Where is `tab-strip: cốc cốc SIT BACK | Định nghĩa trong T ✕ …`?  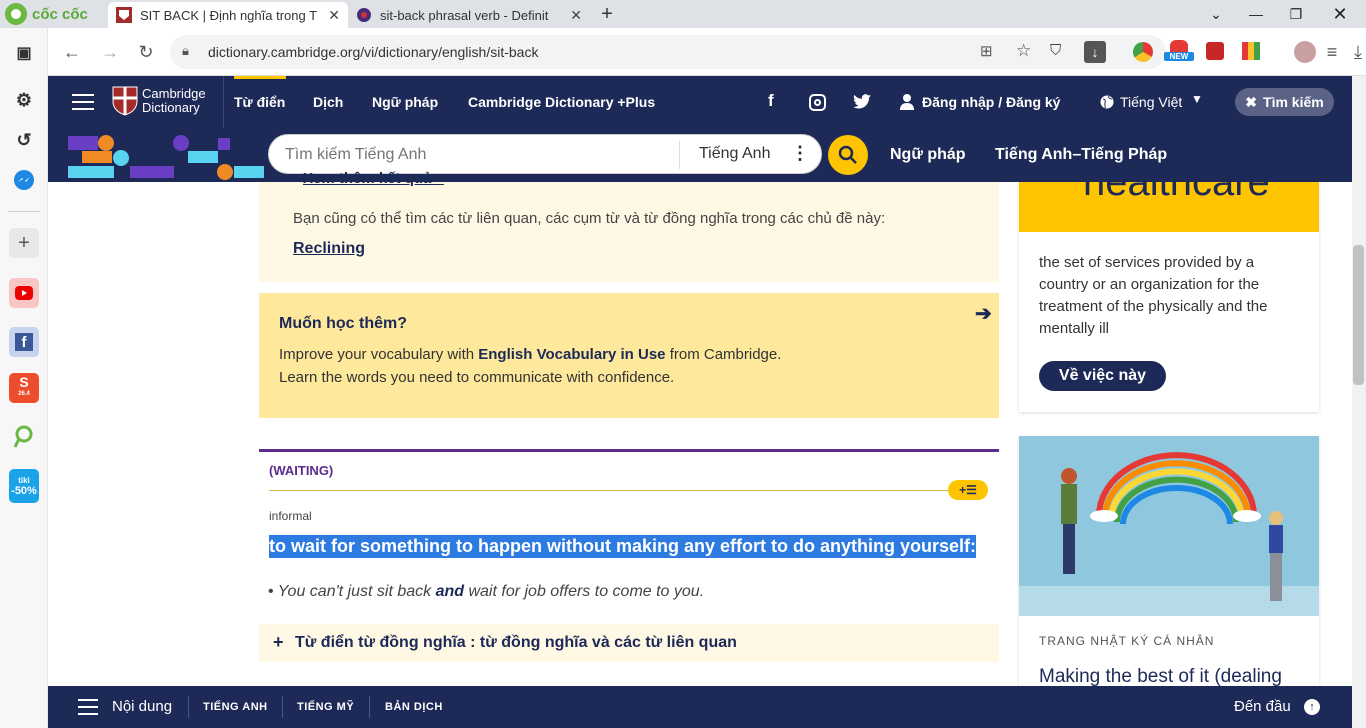 tab-strip: cốc cốc SIT BACK | Định nghĩa trong T ✕ … is located at coordinates (683, 14).